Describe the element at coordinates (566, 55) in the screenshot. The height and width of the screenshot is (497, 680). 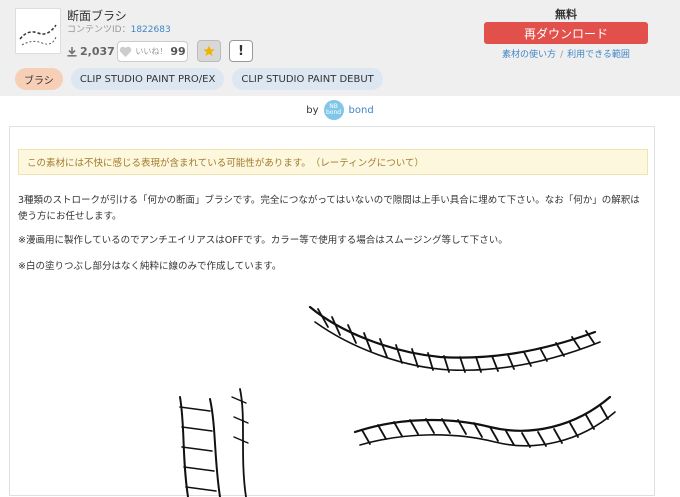
I see `help-links: 素材の使い方 / 利用できる範囲` at that location.